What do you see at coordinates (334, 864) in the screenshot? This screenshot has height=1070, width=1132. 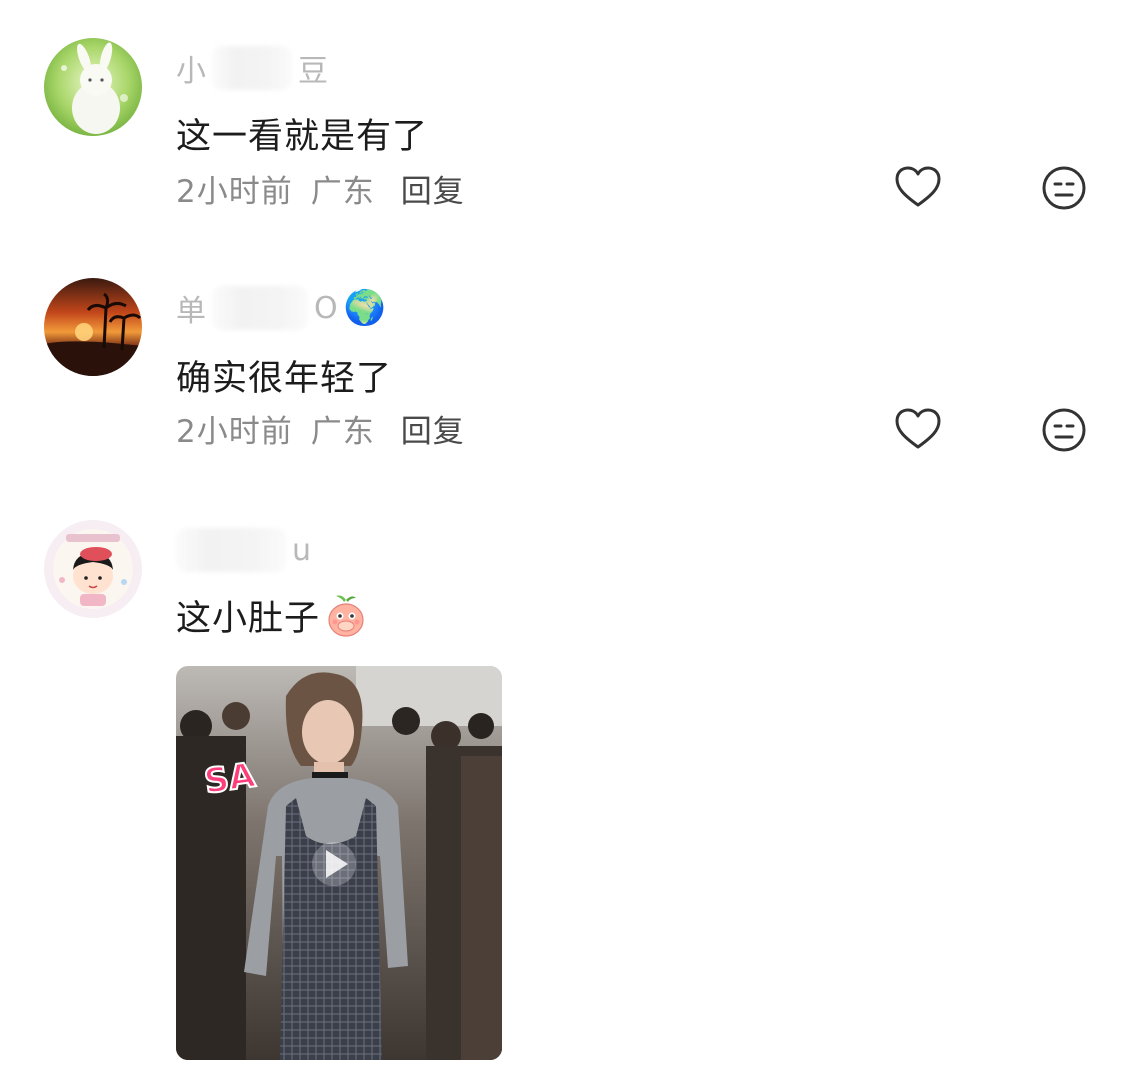 I see `play-icon` at bounding box center [334, 864].